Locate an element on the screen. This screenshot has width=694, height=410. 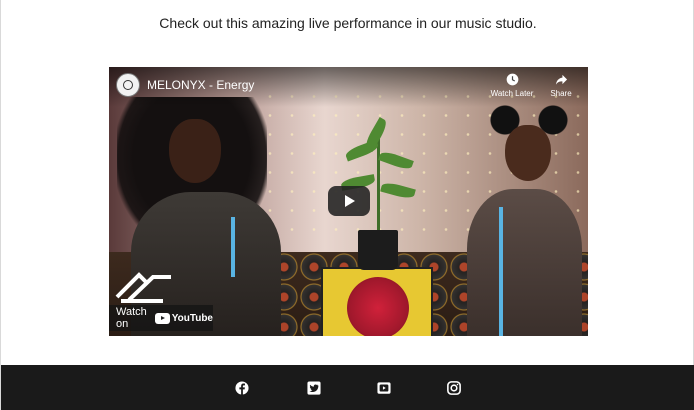
play-button is located at coordinates (349, 201).